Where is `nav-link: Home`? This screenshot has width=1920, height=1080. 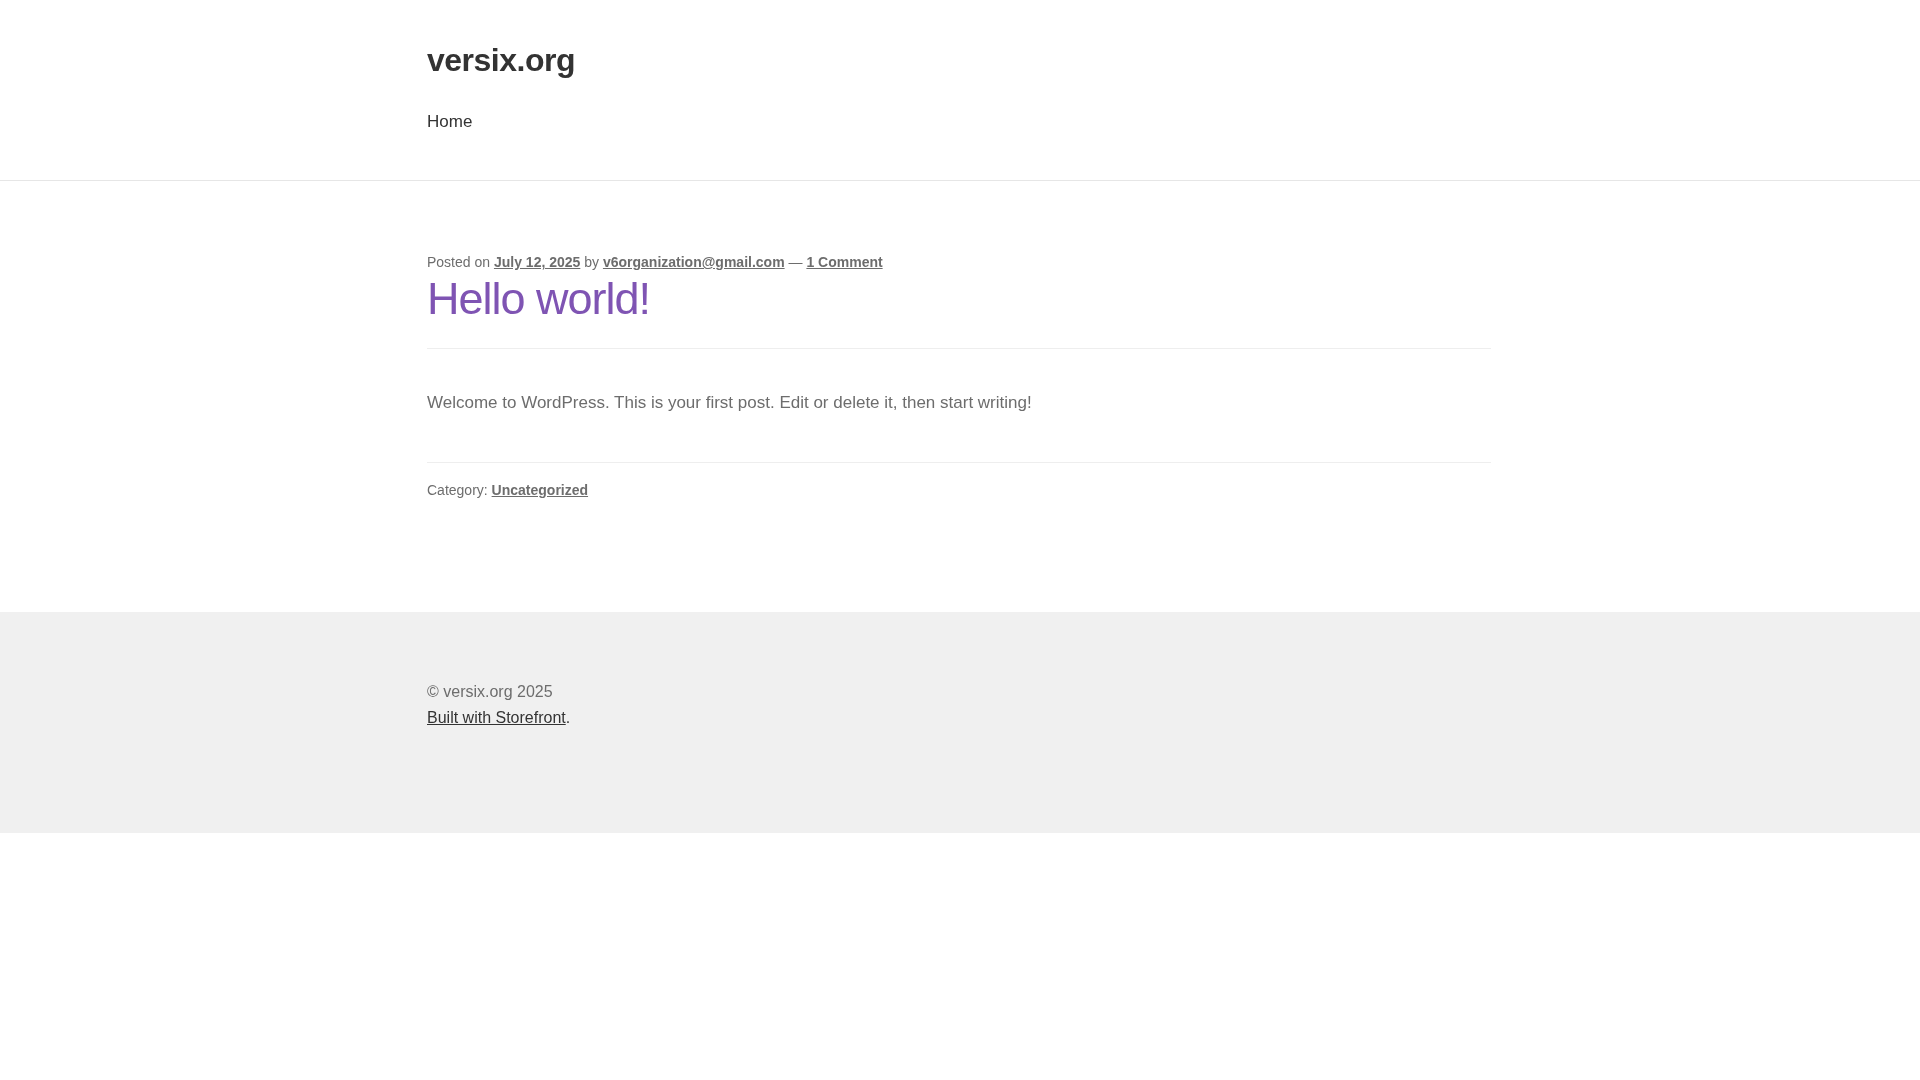
nav-link: Home is located at coordinates (450, 122).